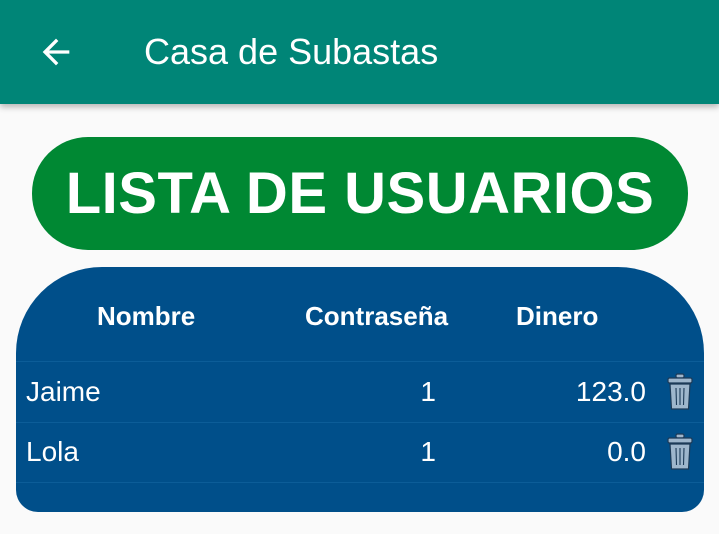 Image resolution: width=719 pixels, height=534 pixels. Describe the element at coordinates (610, 391) in the screenshot. I see `user-money-cell: 123.0` at that location.